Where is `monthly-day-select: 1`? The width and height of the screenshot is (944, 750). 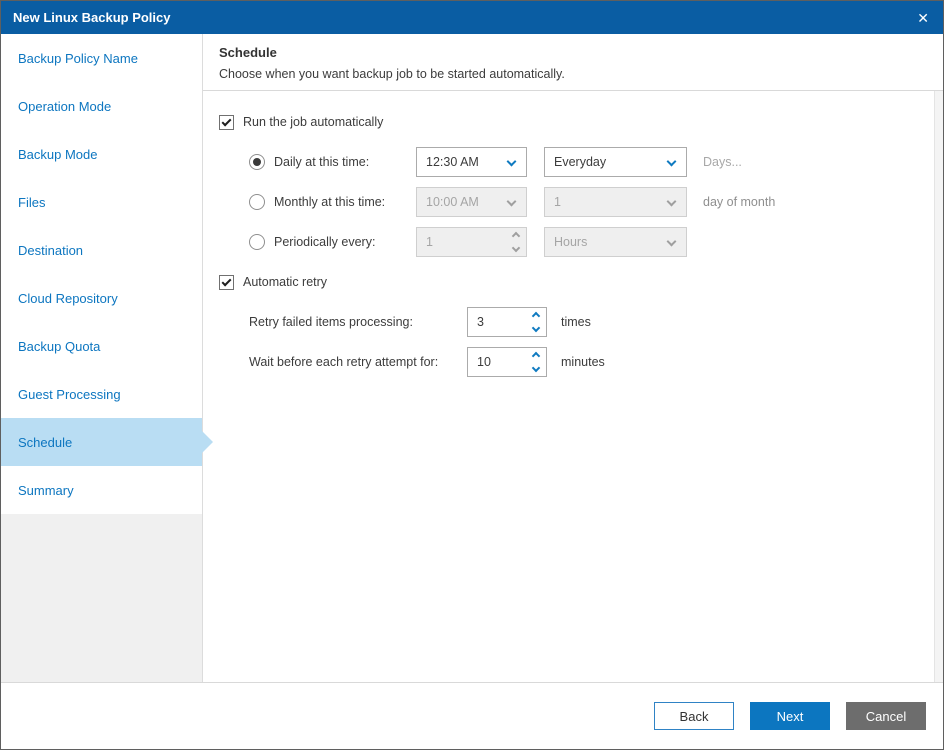 monthly-day-select: 1 is located at coordinates (615, 202).